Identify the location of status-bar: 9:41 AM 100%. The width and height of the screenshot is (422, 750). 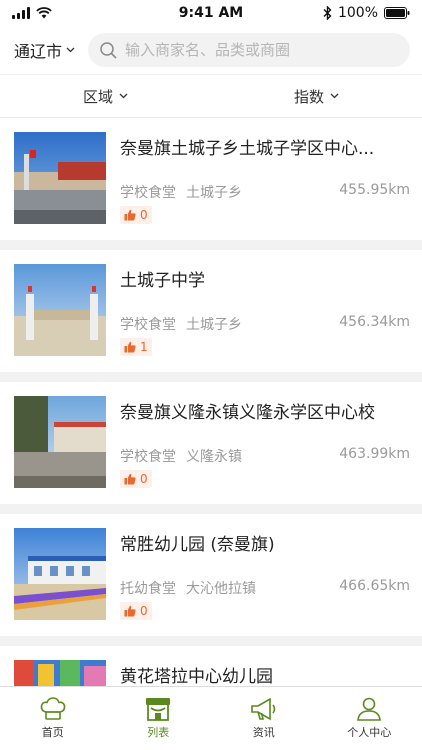
(211, 13).